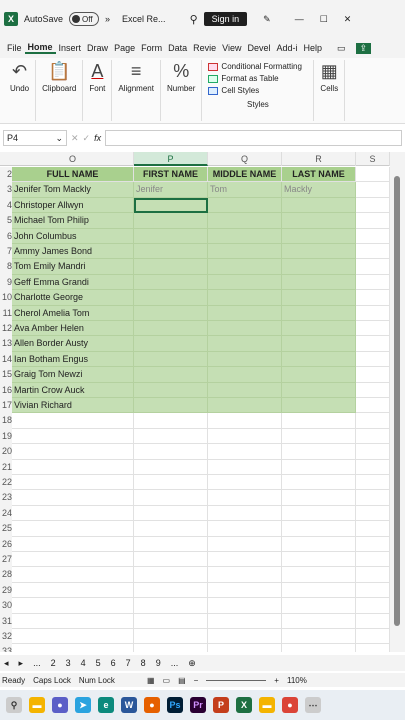  Describe the element at coordinates (73, 313) in the screenshot. I see `table-cell: Cherol Amelia Tom` at that location.